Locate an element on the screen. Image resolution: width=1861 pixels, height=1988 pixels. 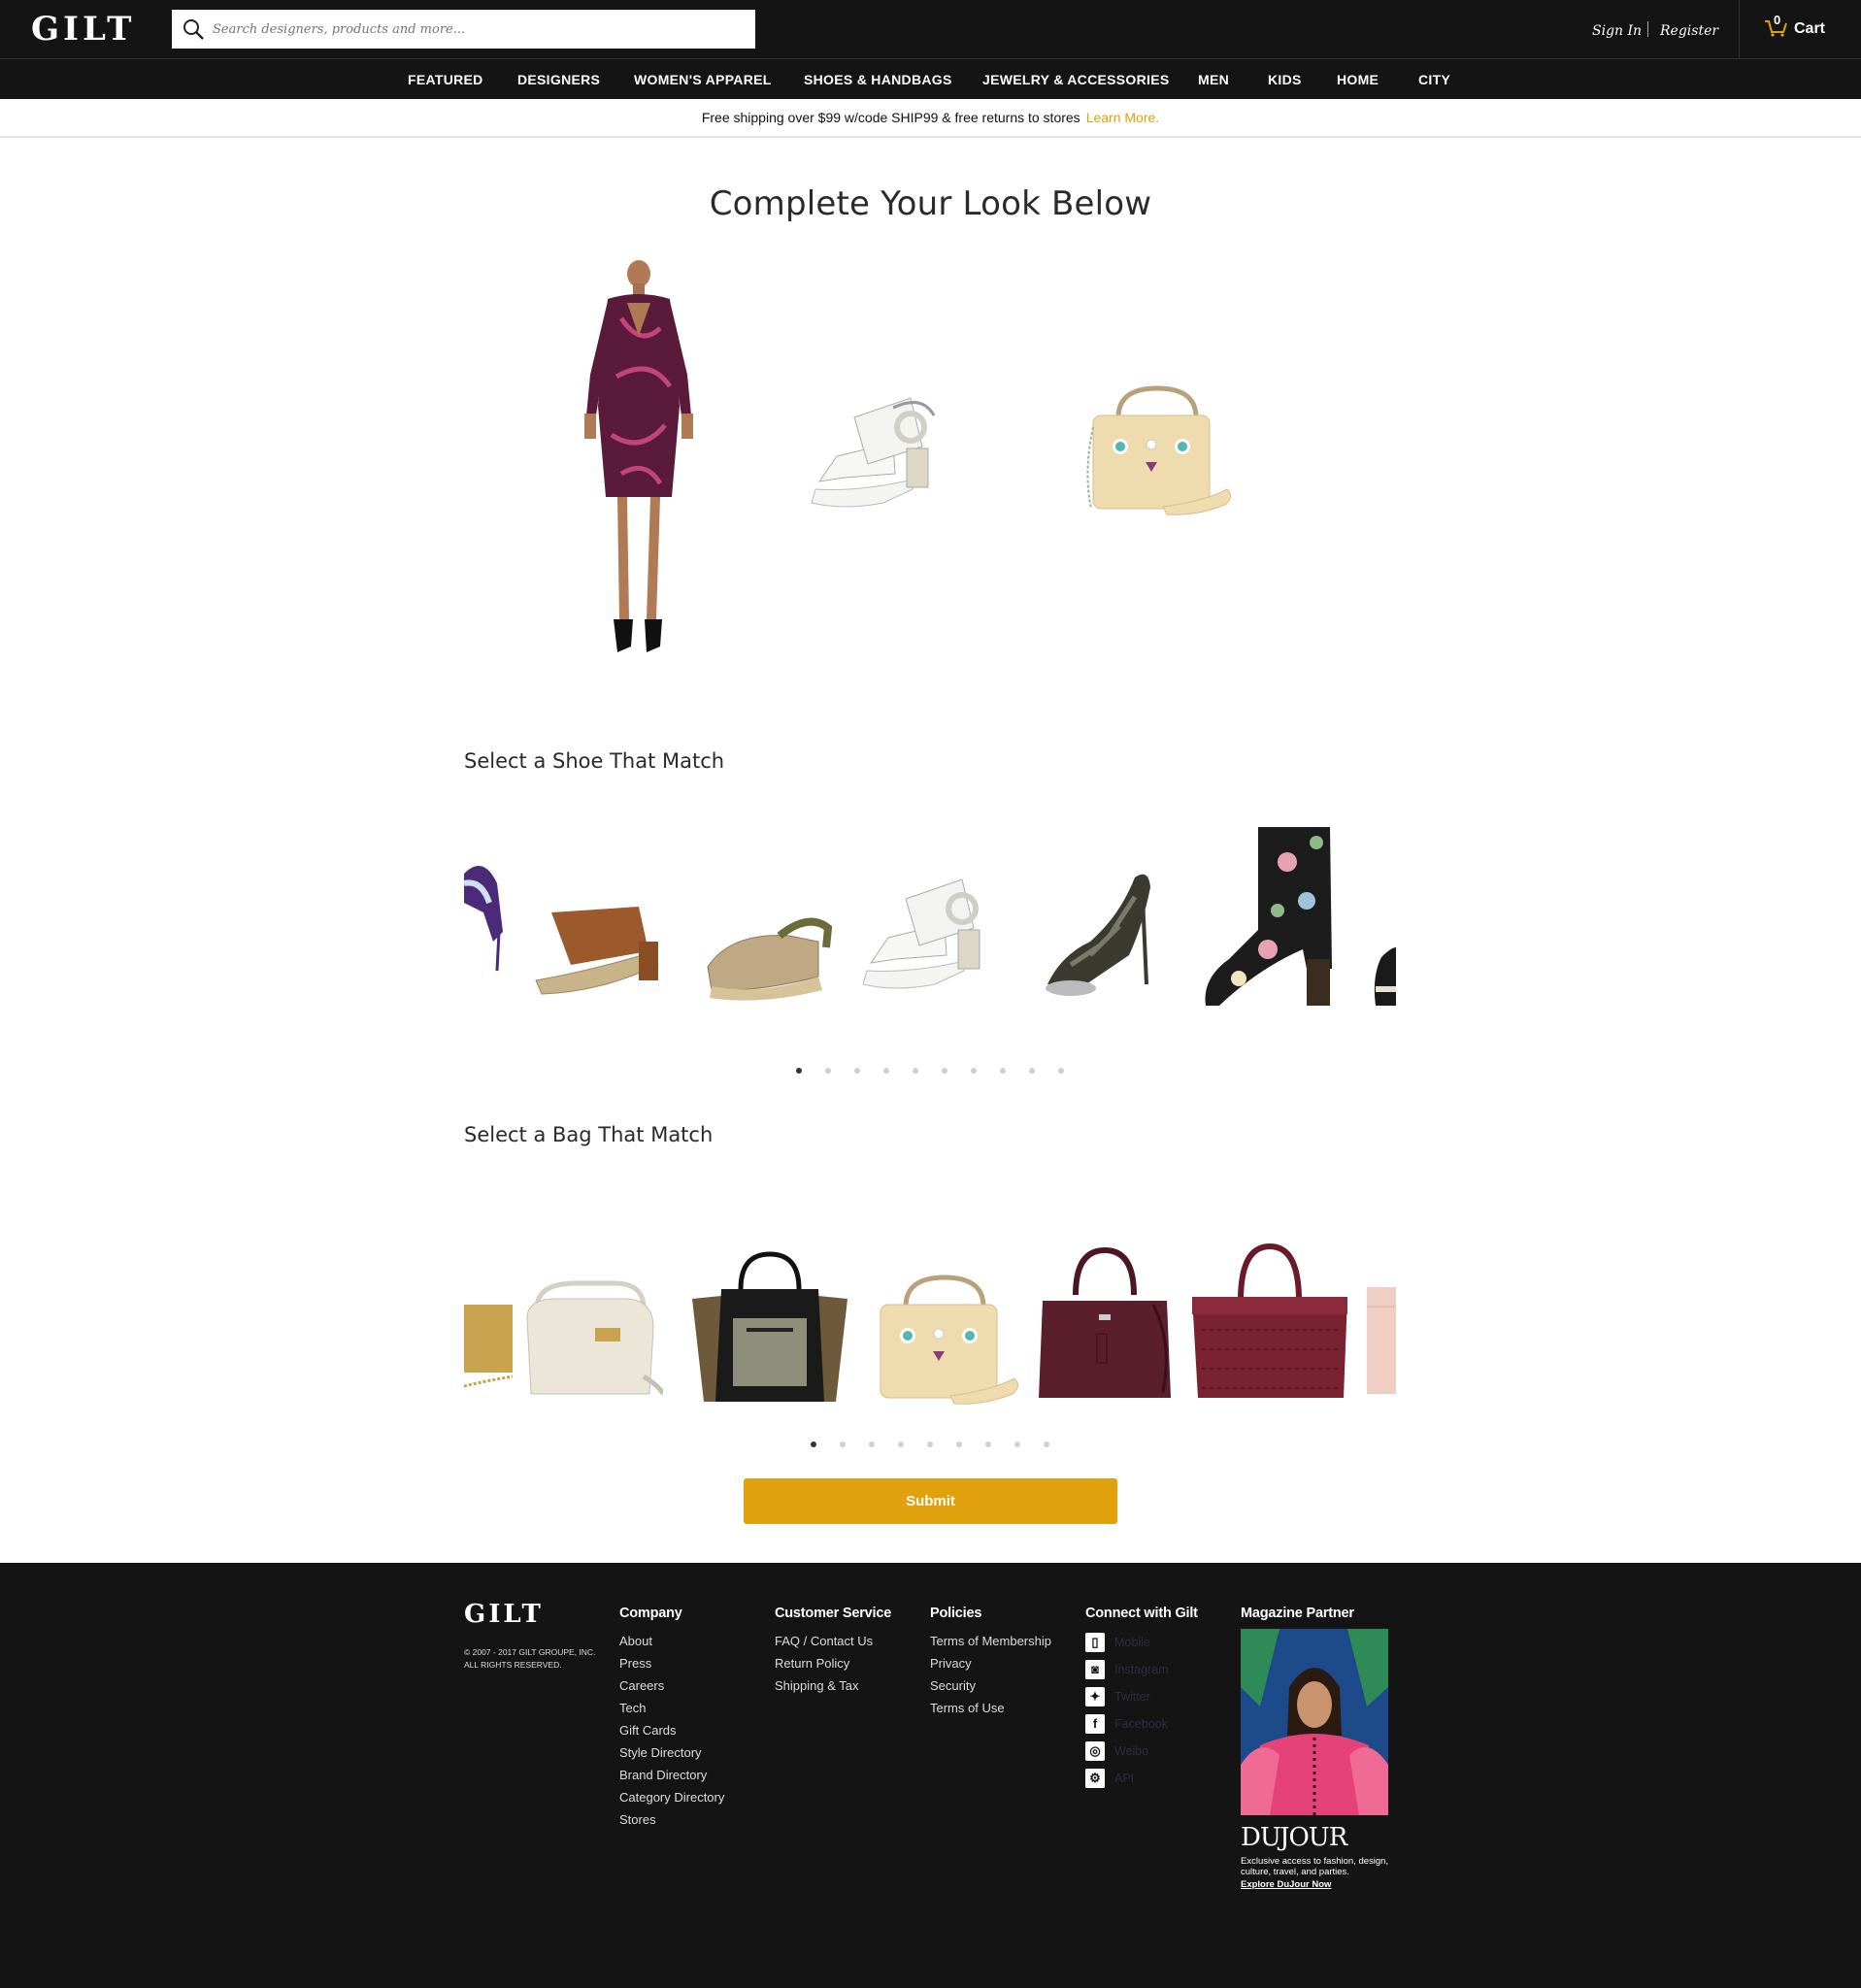
copyright-line: ALL RIGHTS RESERVED. is located at coordinates (513, 1665).